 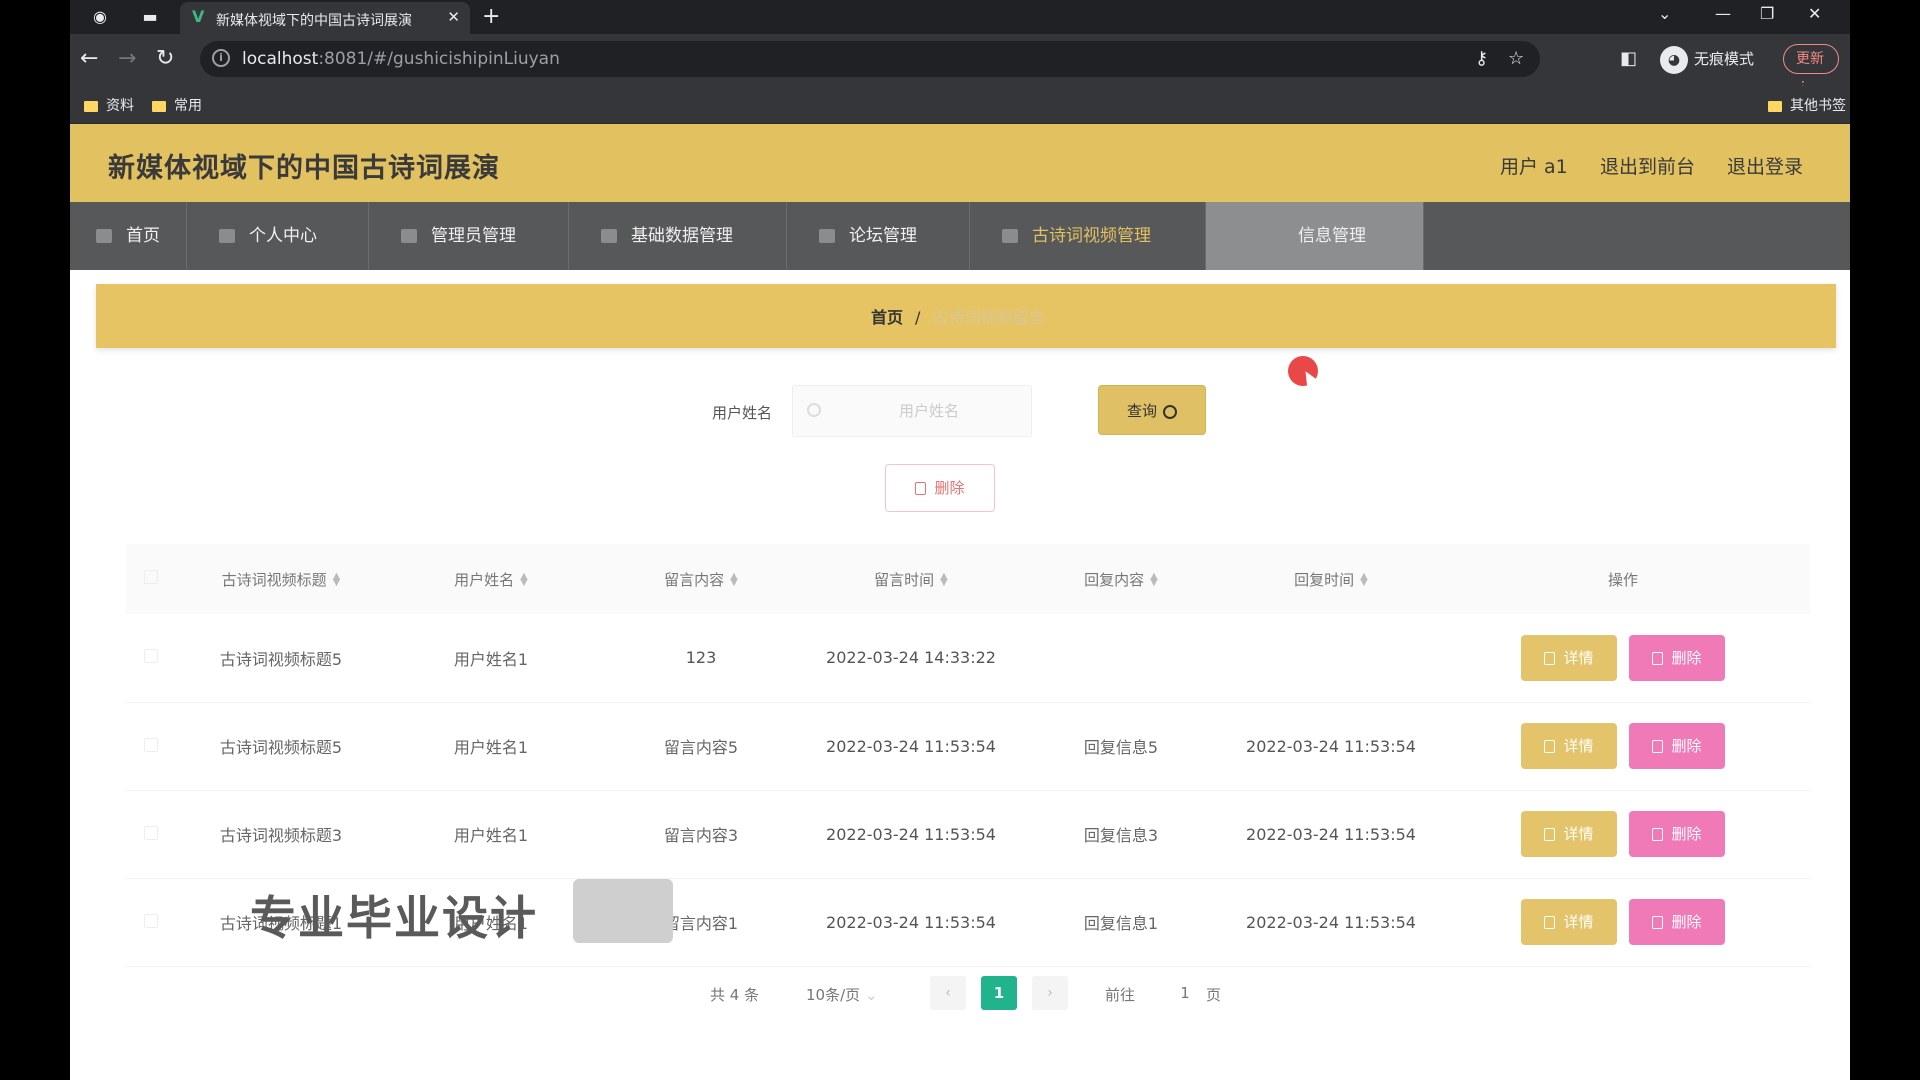 I want to click on batch-delete-button: 删除, so click(x=940, y=488).